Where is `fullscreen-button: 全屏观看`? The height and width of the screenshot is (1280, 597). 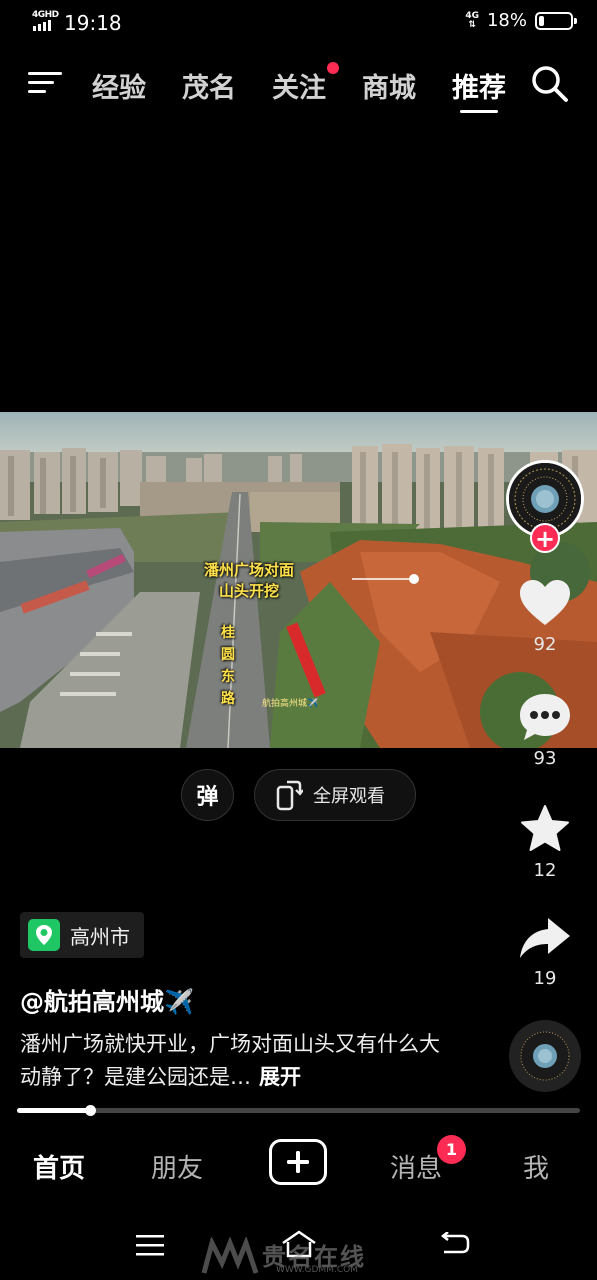
fullscreen-button: 全屏观看 is located at coordinates (335, 795).